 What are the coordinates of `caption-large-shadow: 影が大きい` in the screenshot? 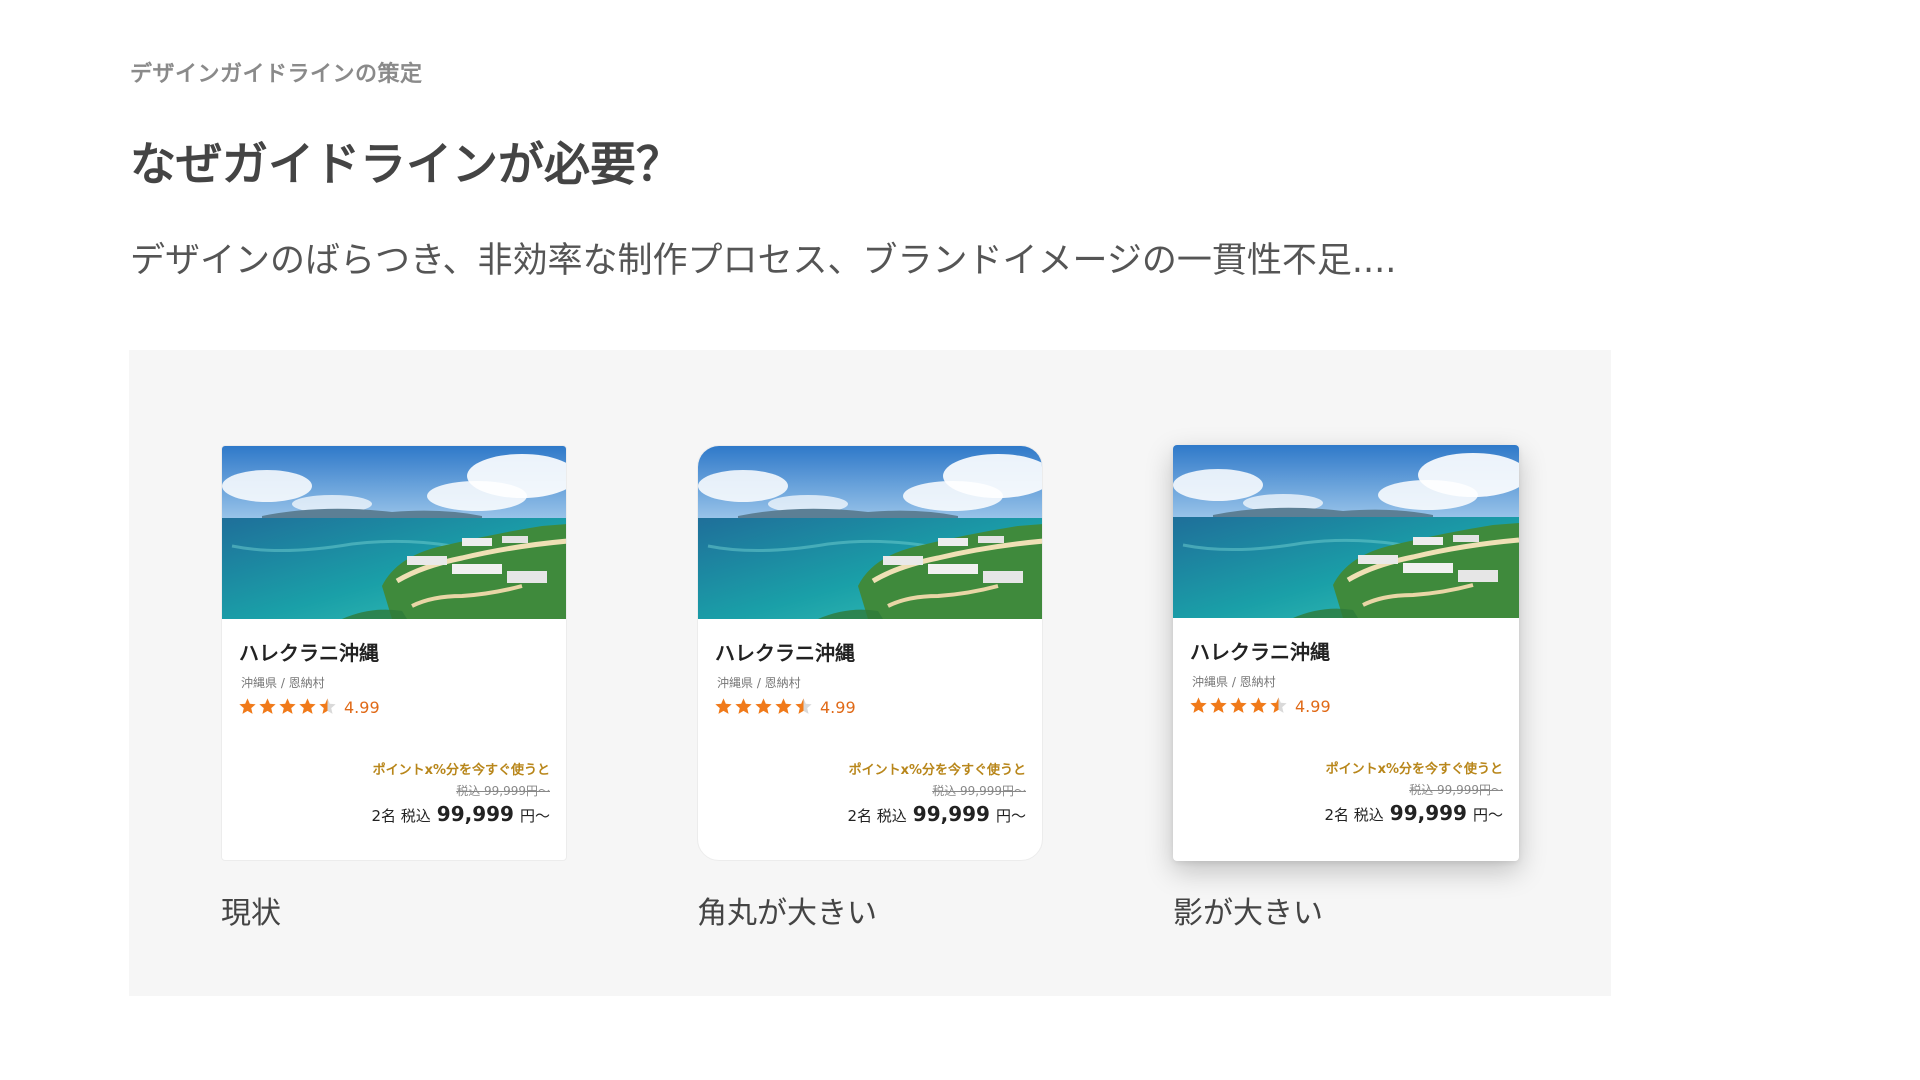 It's located at (1248, 913).